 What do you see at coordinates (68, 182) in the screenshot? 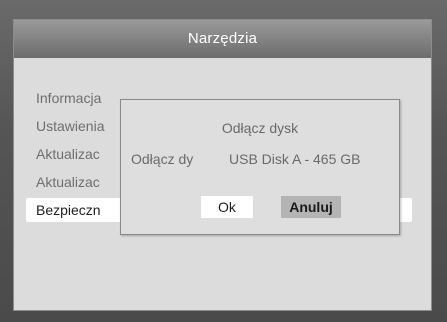
I see `menu-item-aktualizacja-2: Aktualizac` at bounding box center [68, 182].